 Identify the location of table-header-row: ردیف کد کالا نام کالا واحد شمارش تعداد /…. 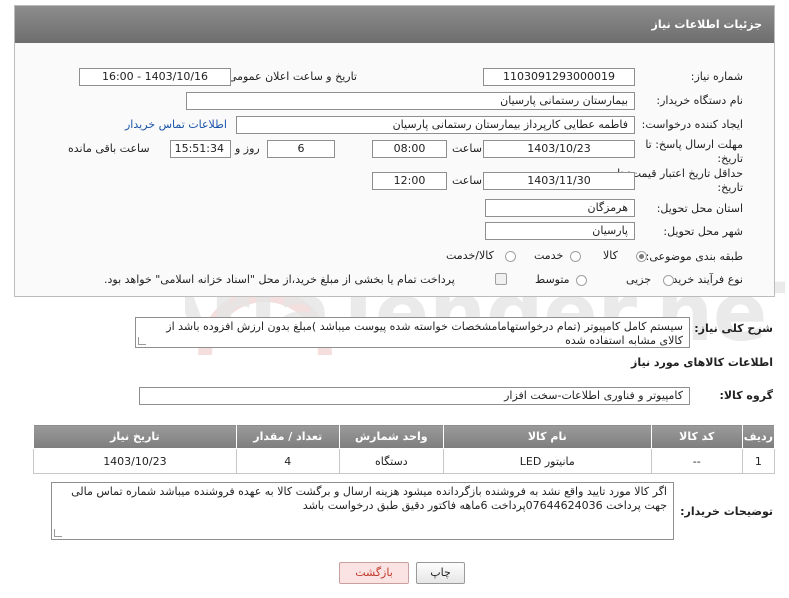
(404, 436).